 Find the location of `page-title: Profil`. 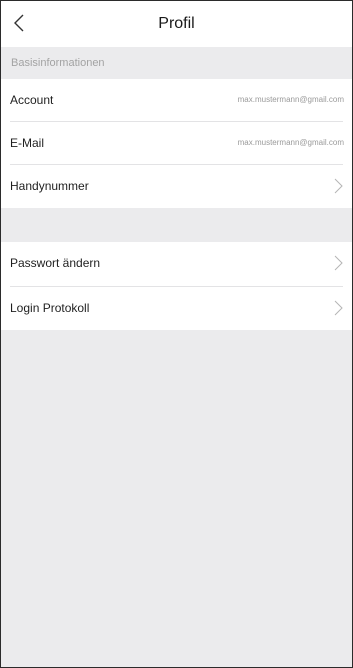

page-title: Profil is located at coordinates (176, 23).